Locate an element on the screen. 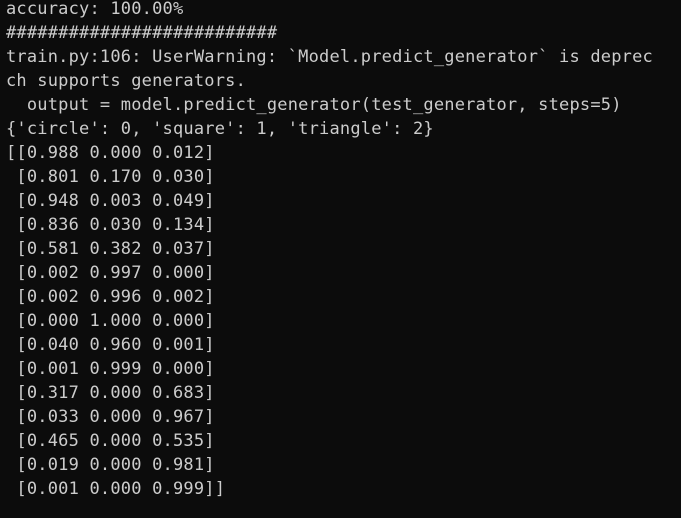  prediction-row: [0.836 0.030 0.134] is located at coordinates (110, 225).